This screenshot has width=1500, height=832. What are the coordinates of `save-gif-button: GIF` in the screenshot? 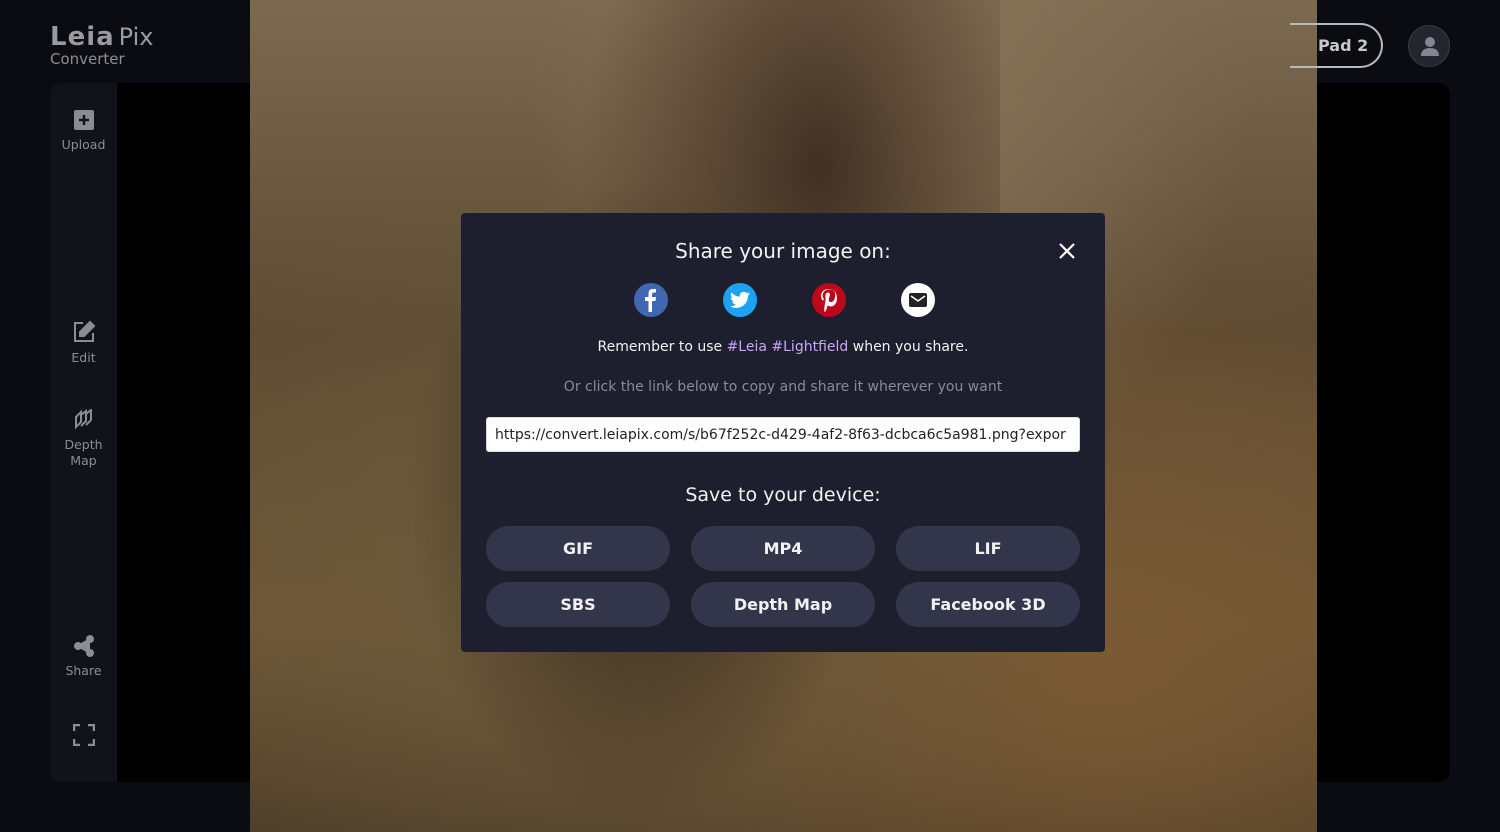 It's located at (578, 548).